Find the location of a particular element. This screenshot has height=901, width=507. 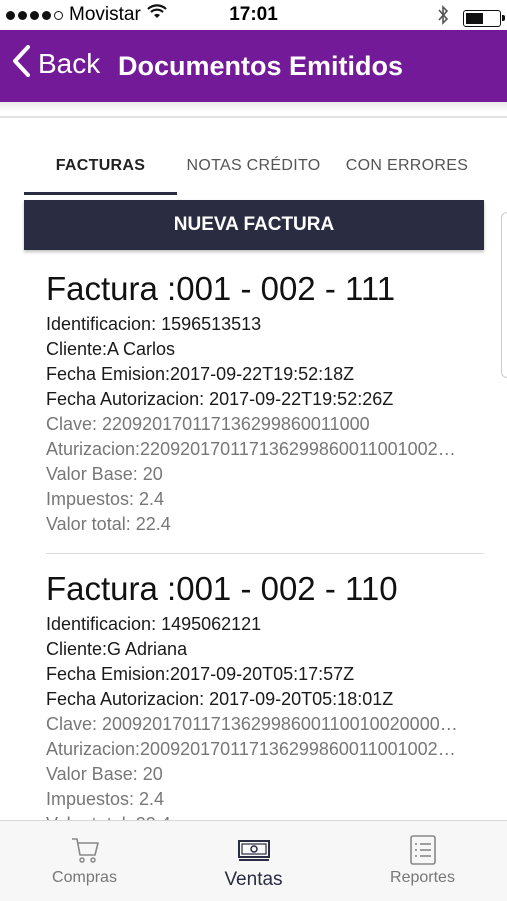

back-button: Back is located at coordinates (55, 64).